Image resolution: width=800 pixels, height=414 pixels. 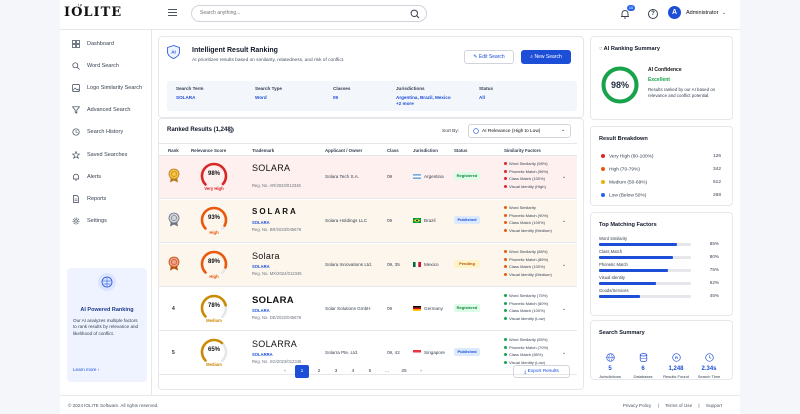 What do you see at coordinates (522, 150) in the screenshot?
I see `column-header: Similarity Factors` at bounding box center [522, 150].